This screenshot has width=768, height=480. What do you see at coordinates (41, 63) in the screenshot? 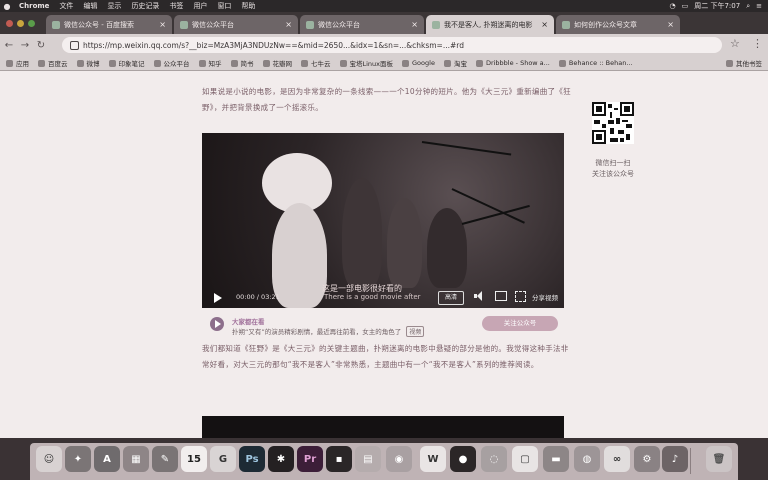
I see `cloud-icon` at bounding box center [41, 63].